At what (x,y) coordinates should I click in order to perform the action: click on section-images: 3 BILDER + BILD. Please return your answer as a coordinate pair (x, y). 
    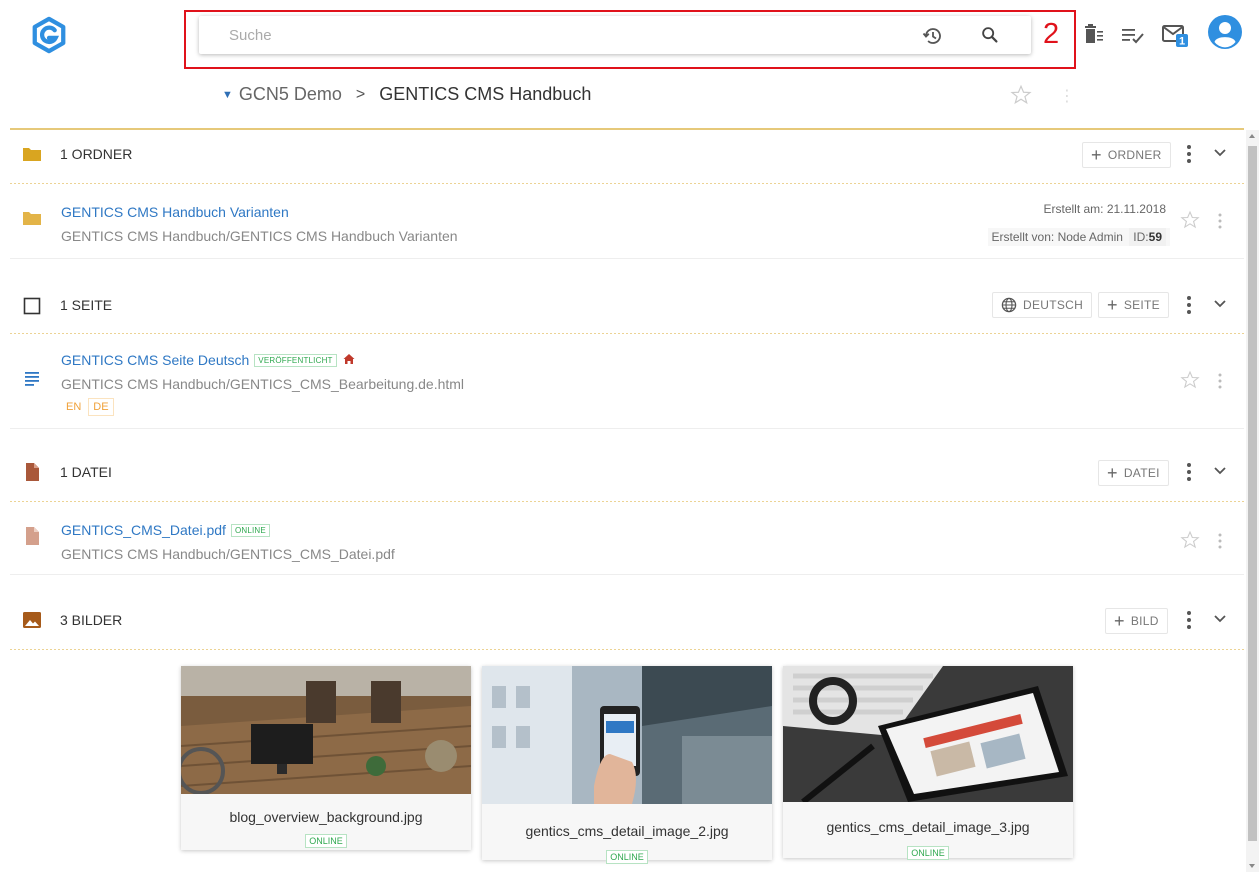
    Looking at the image, I should click on (627, 620).